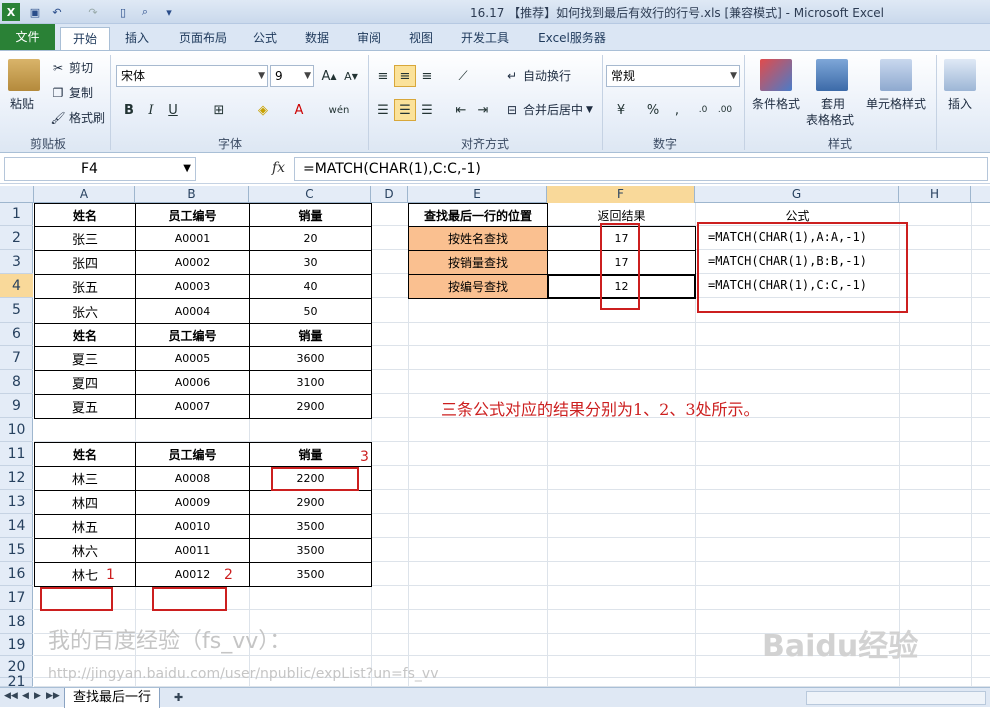 The height and width of the screenshot is (708, 990). Describe the element at coordinates (151, 110) in the screenshot. I see `italic-icon: I` at that location.